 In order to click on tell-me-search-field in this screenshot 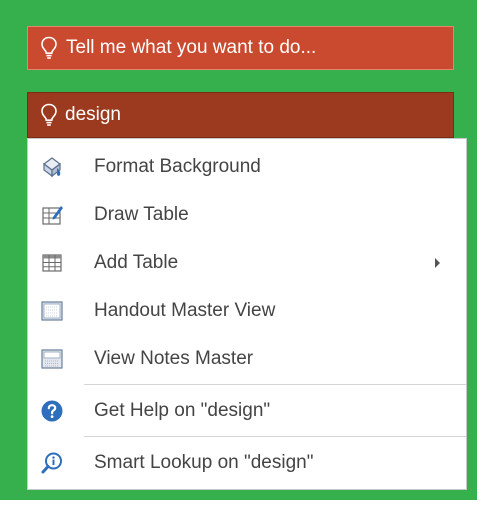, I will do `click(240, 115)`.